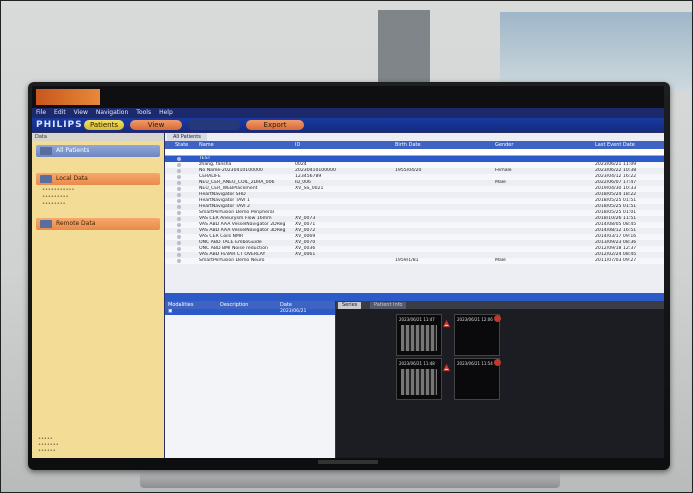 The width and height of the screenshot is (693, 493). What do you see at coordinates (59, 125) in the screenshot?
I see `philips-logo: PHILIPS` at bounding box center [59, 125].